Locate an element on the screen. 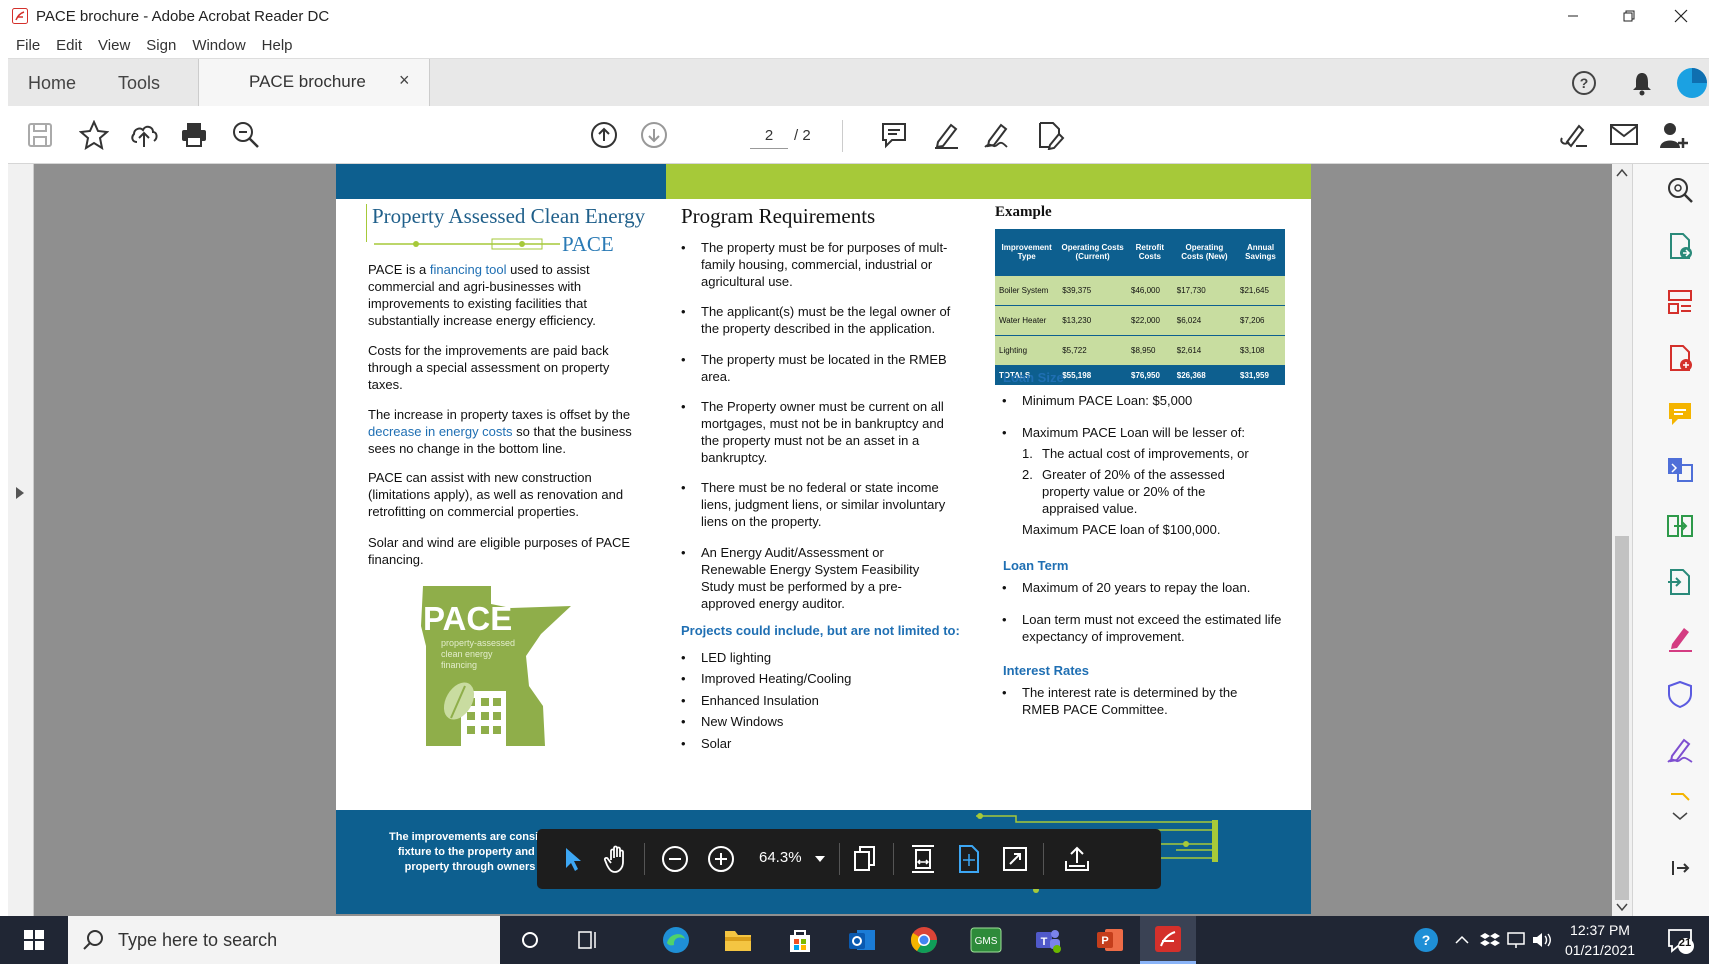 The image size is (1709, 964). page-display-icon is located at coordinates (865, 859).